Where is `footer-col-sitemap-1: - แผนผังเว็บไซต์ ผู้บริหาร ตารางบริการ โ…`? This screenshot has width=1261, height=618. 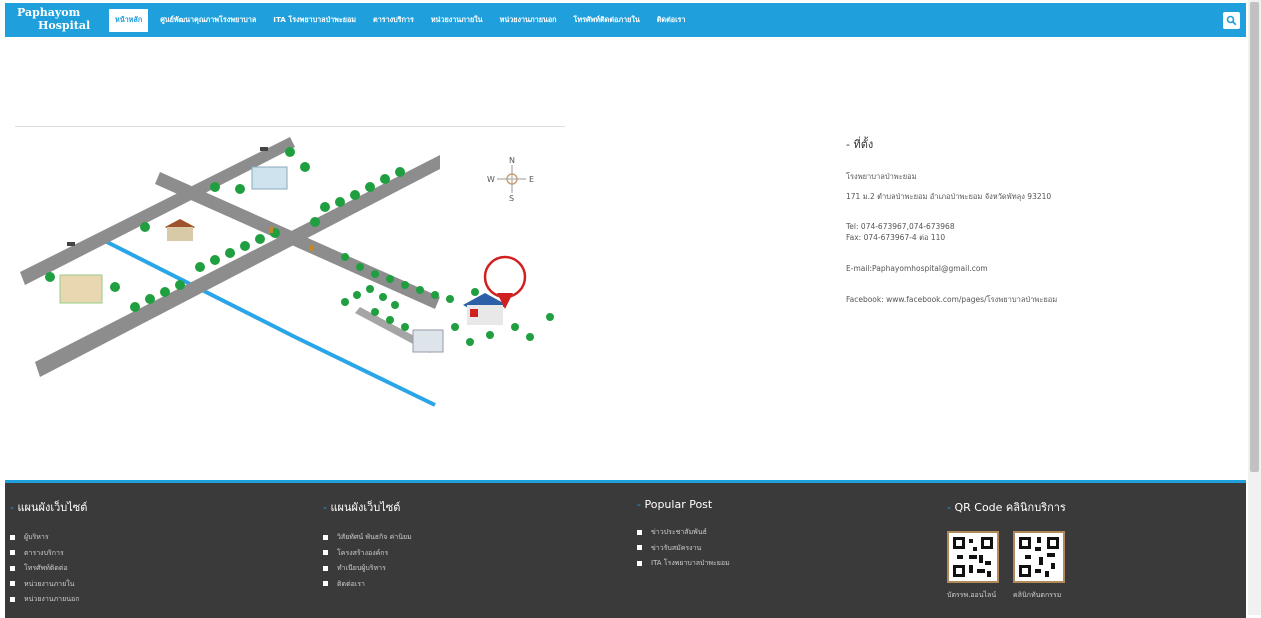 footer-col-sitemap-1: - แผนผังเว็บไซต์ ผู้บริหาร ตารางบริการ โ… is located at coordinates (48, 553).